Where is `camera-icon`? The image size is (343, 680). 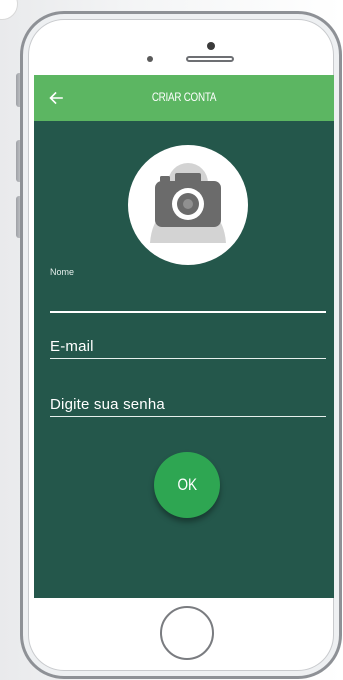 camera-icon is located at coordinates (188, 203).